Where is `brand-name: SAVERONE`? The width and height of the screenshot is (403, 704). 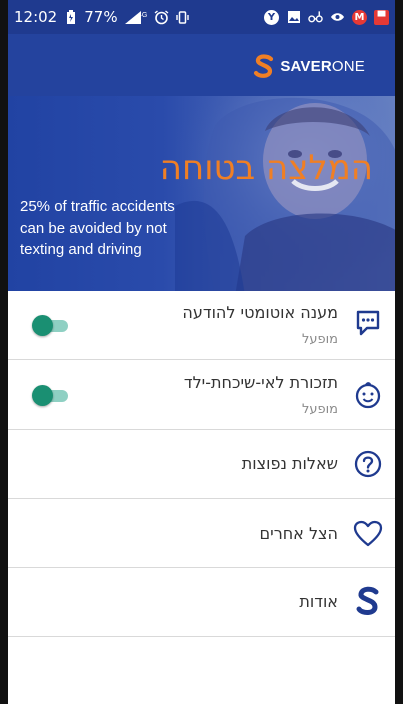 brand-name: SAVERONE is located at coordinates (322, 66).